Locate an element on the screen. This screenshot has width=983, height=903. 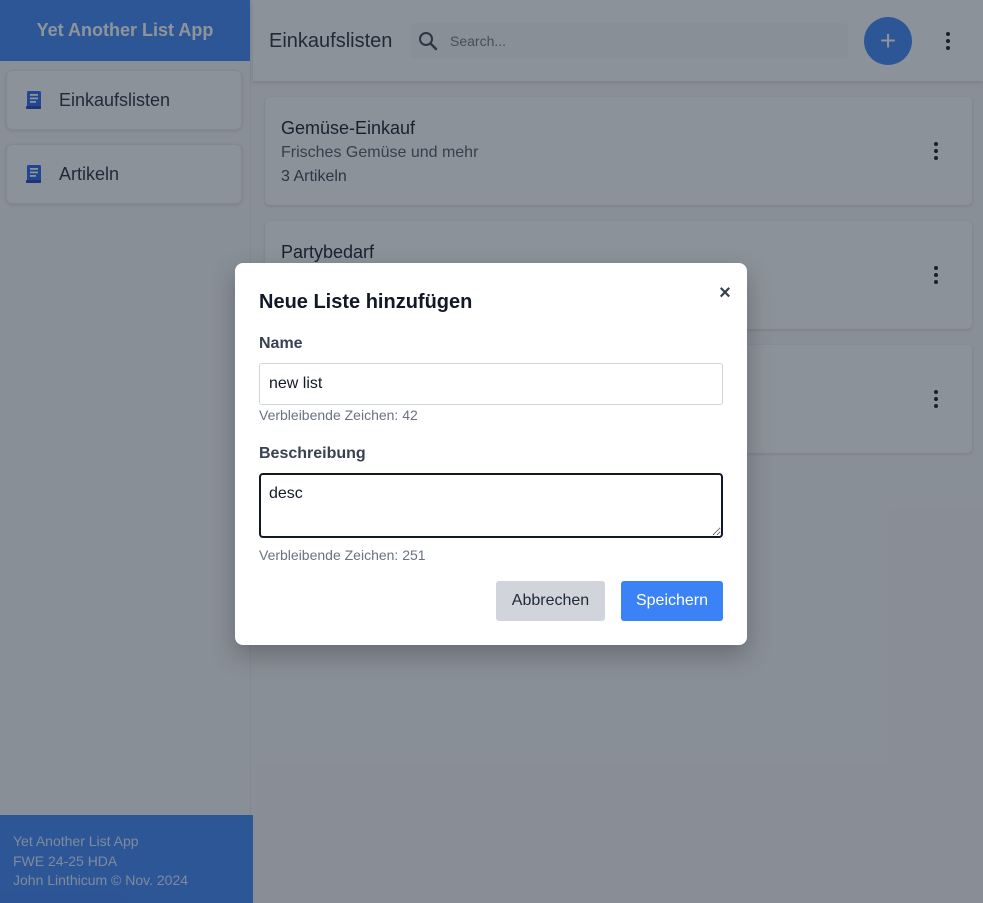
name-field is located at coordinates (491, 384).